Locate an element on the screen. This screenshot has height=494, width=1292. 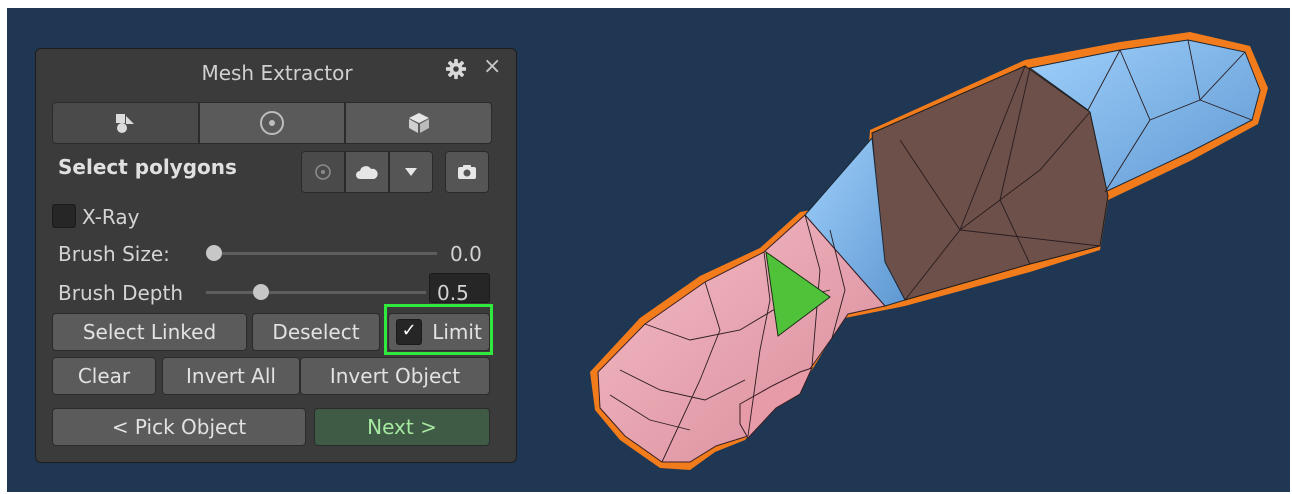
brush-size-track is located at coordinates (324, 253).